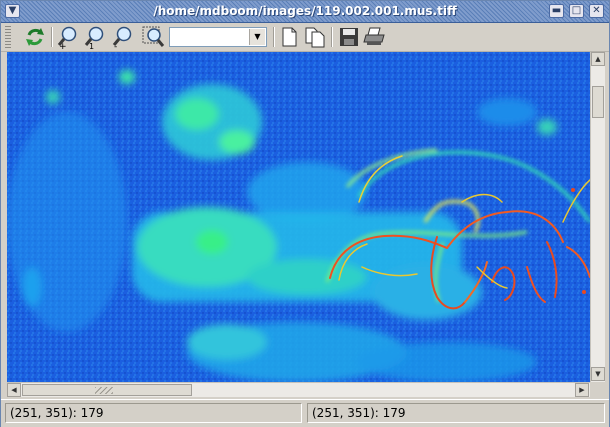  I want to click on scroll-down-button: ▼, so click(598, 374).